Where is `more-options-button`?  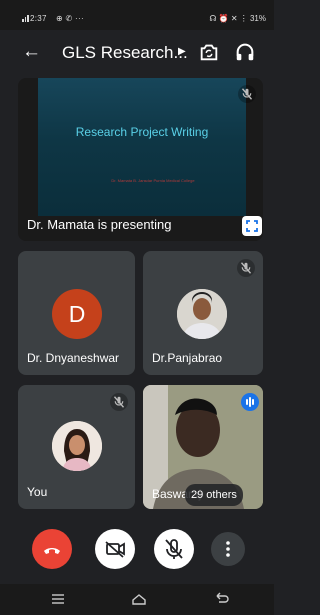
more-options-button is located at coordinates (228, 549).